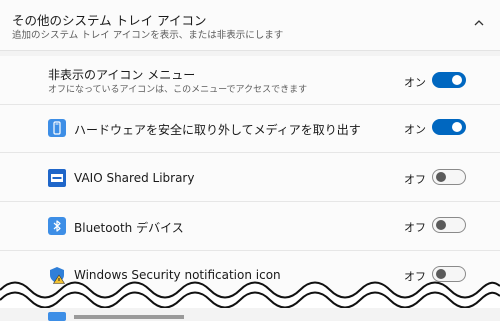 The width and height of the screenshot is (500, 321). What do you see at coordinates (449, 80) in the screenshot?
I see `hidden-icon-menu-toggle` at bounding box center [449, 80].